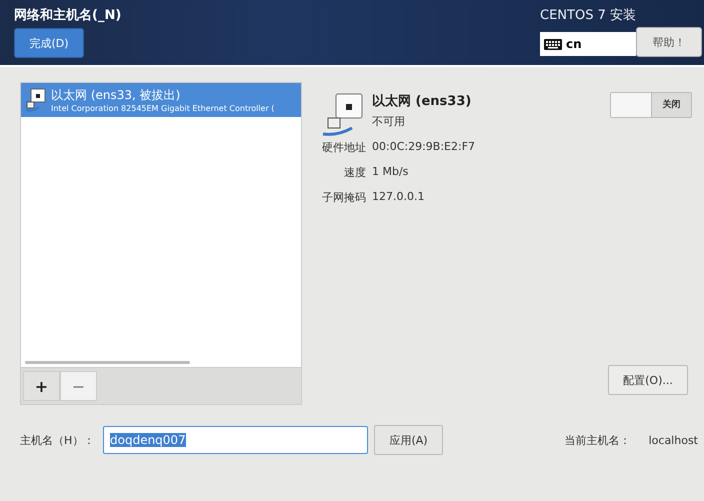  Describe the element at coordinates (58, 440) in the screenshot. I see `hostname-label: 主机名（H）：` at that location.